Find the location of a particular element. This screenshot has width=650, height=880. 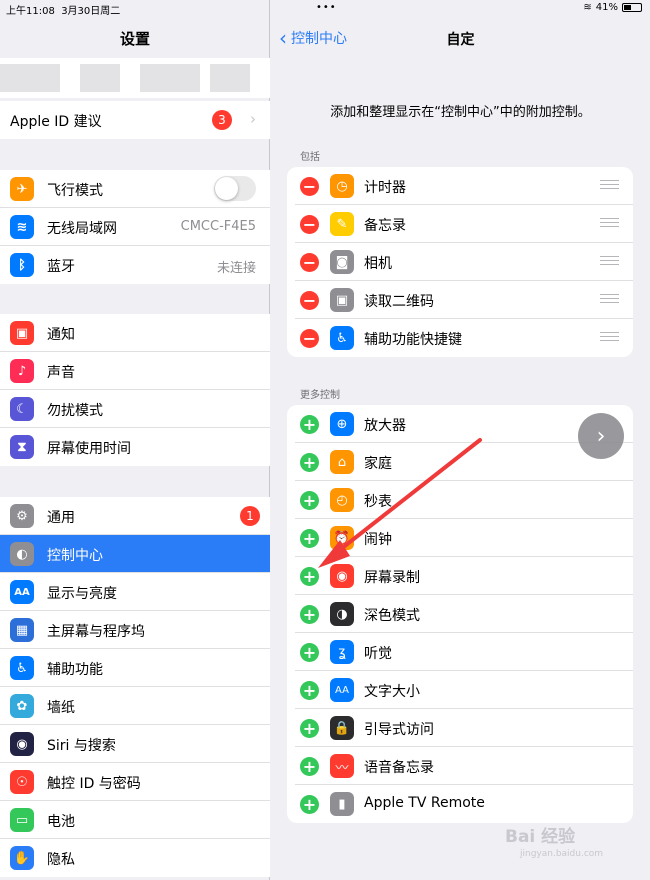

hourglass-icon: ⧗ is located at coordinates (22, 447).